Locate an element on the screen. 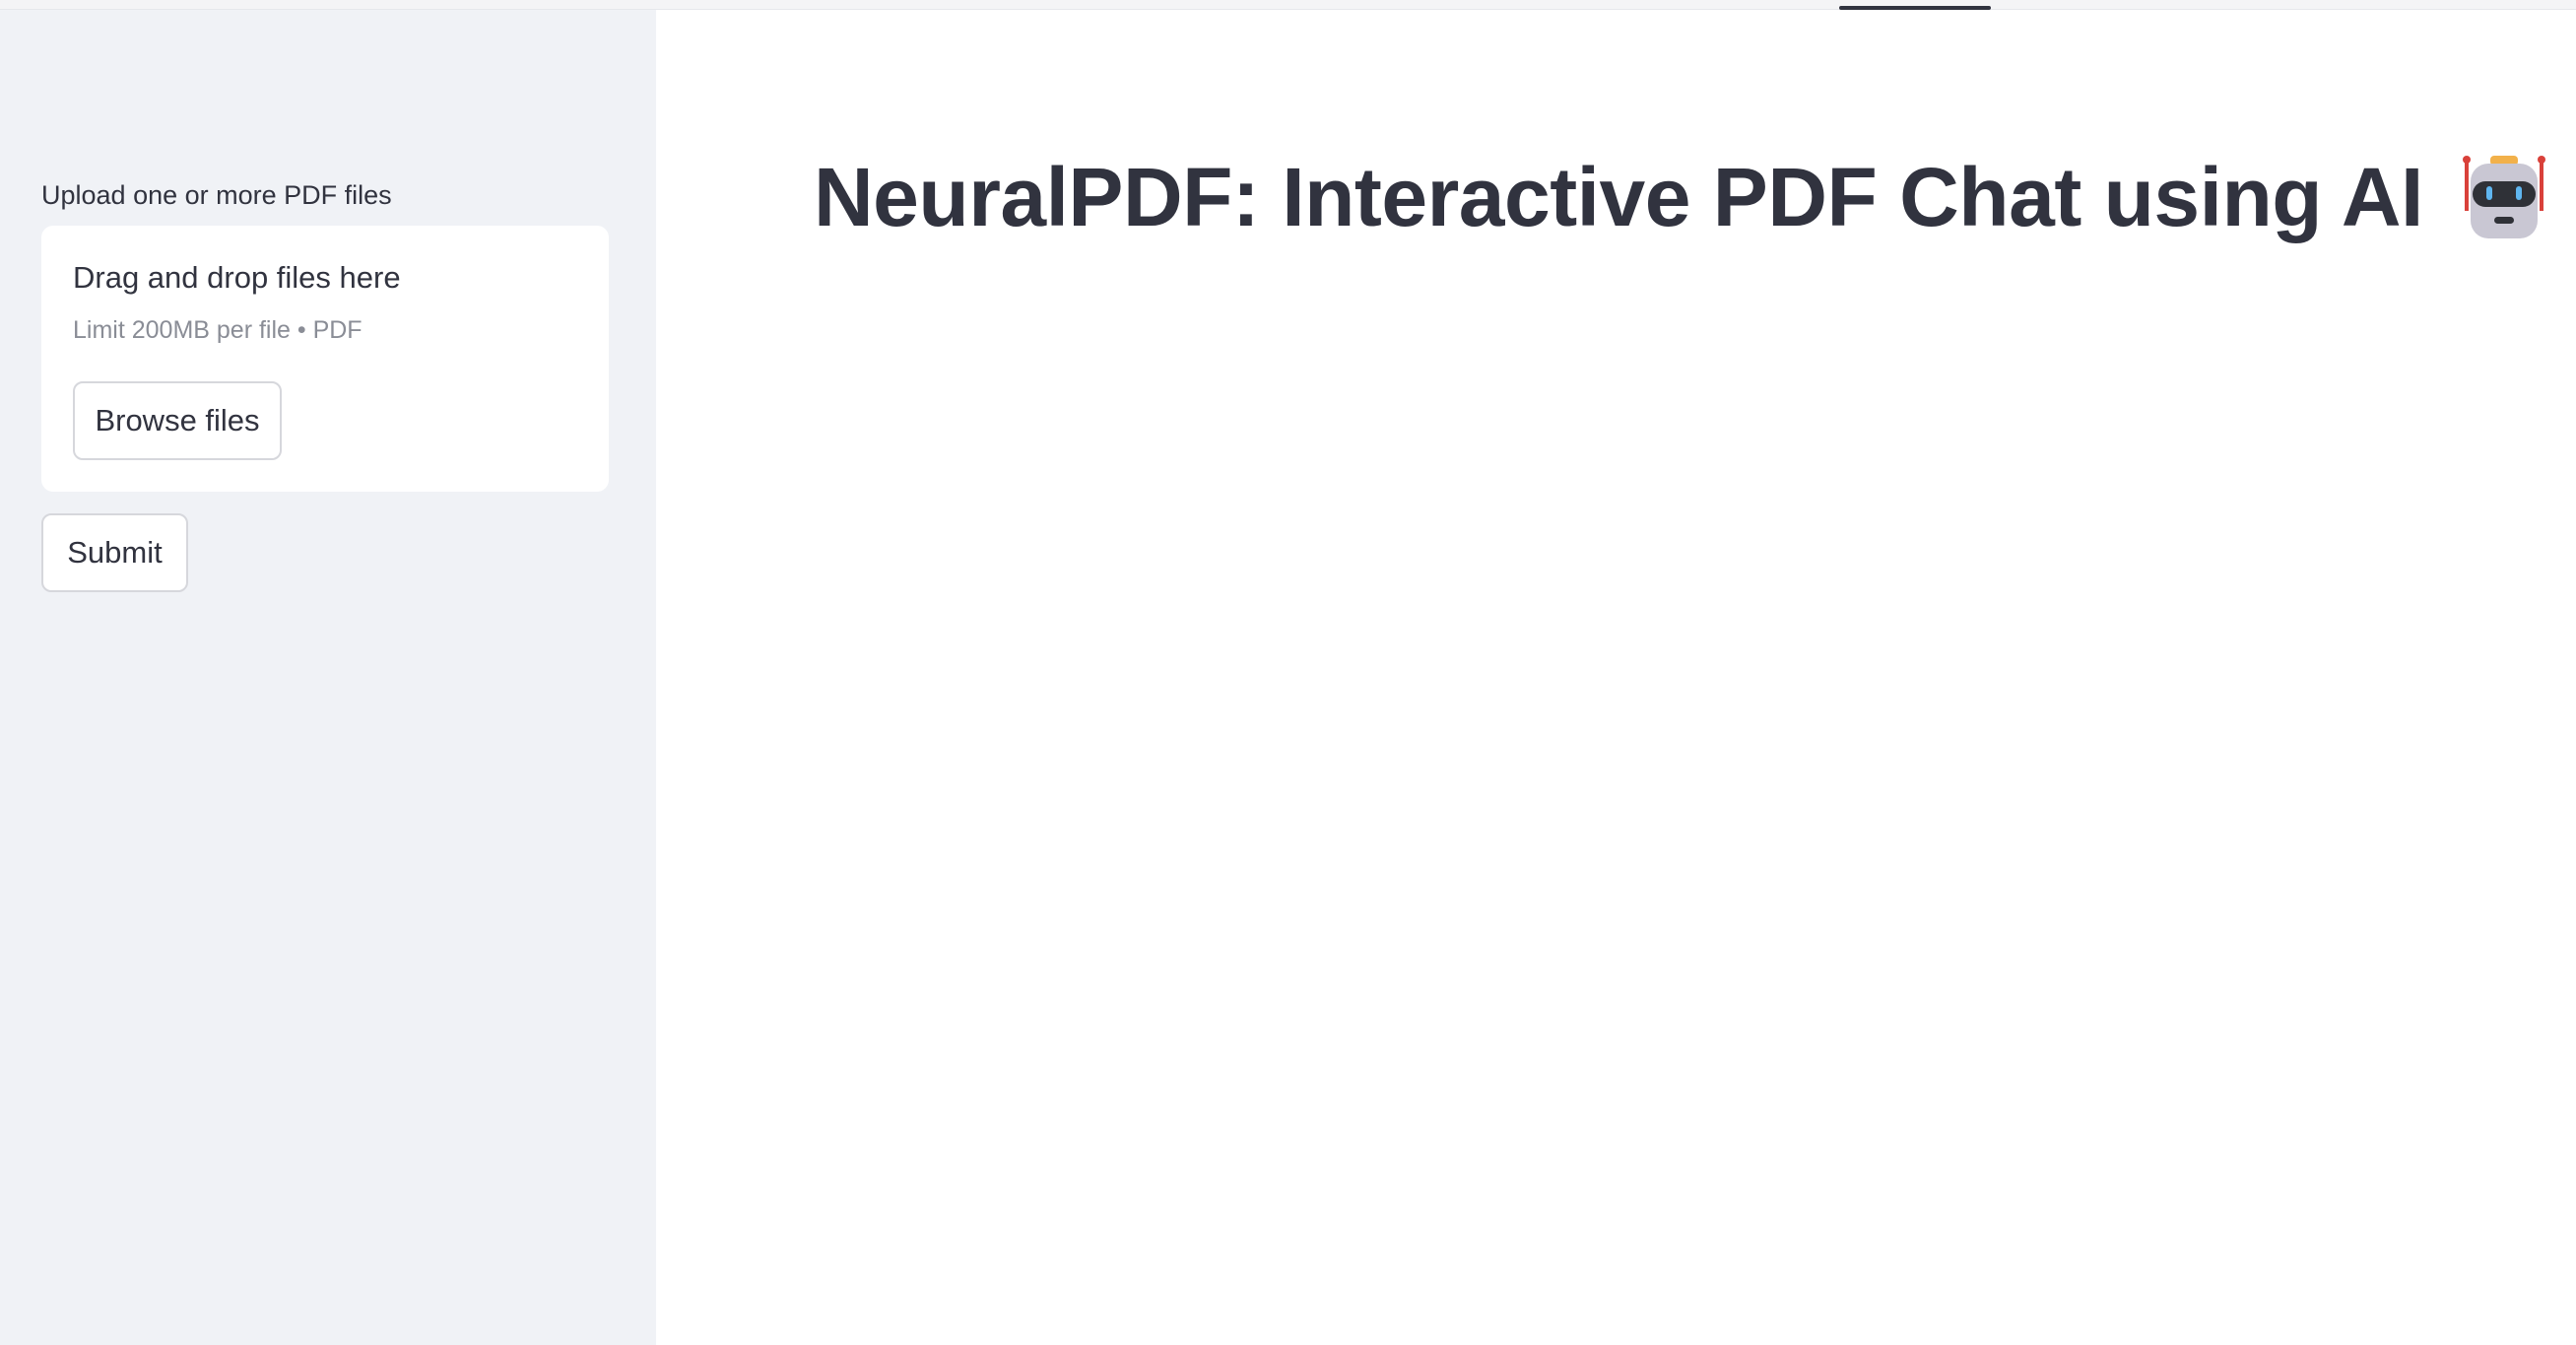 Image resolution: width=2576 pixels, height=1345 pixels. upload-label: Upload one or more PDF files is located at coordinates (217, 195).